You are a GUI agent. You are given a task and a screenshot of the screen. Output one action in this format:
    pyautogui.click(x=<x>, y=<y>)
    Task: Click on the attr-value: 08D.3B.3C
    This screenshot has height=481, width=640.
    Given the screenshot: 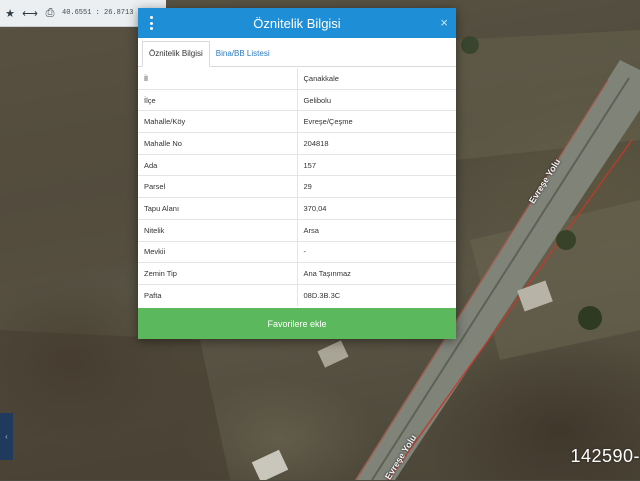 What is the action you would take?
    pyautogui.click(x=376, y=294)
    